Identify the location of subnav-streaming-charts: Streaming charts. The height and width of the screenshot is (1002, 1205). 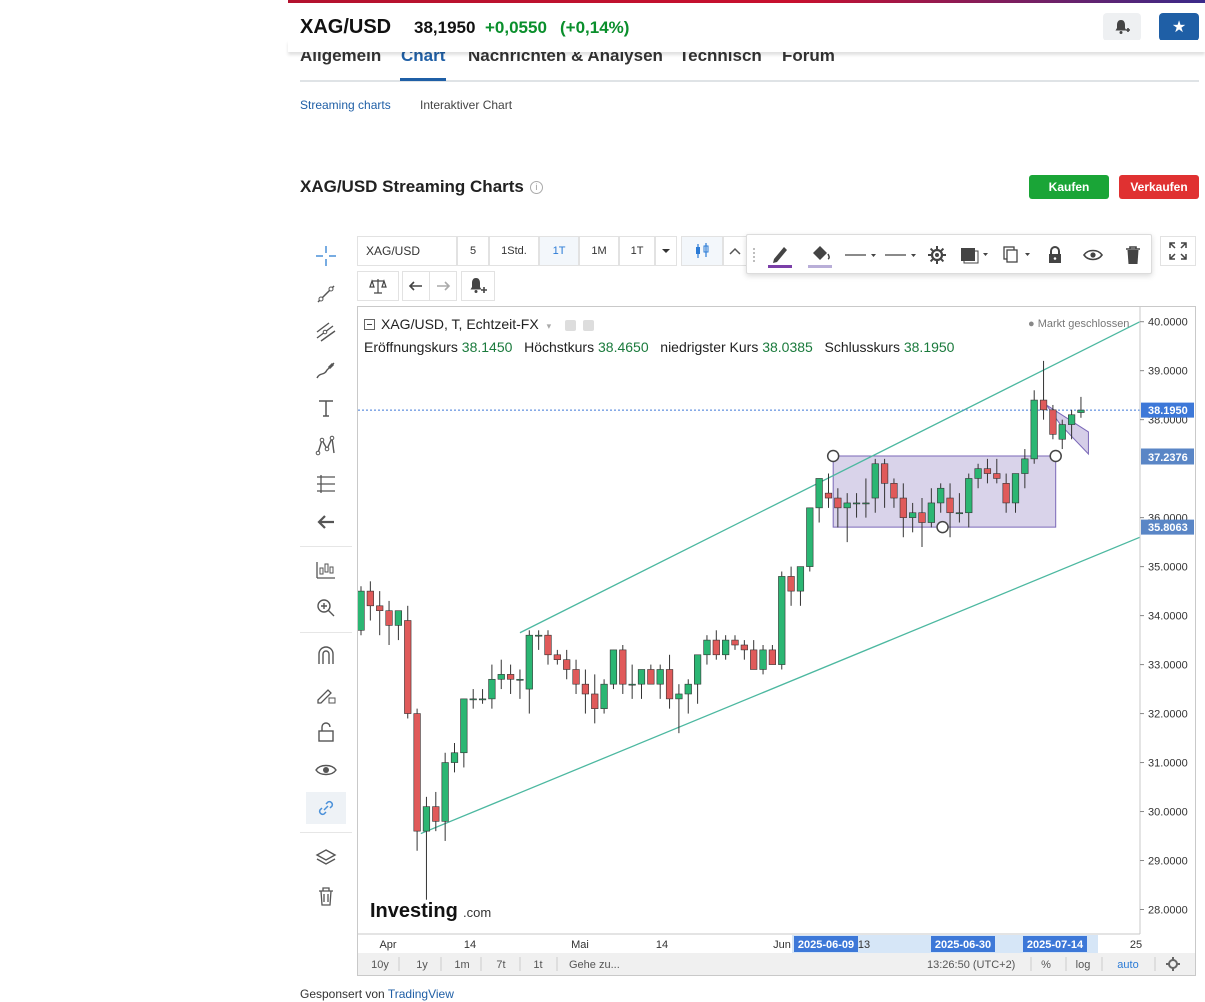
(345, 105).